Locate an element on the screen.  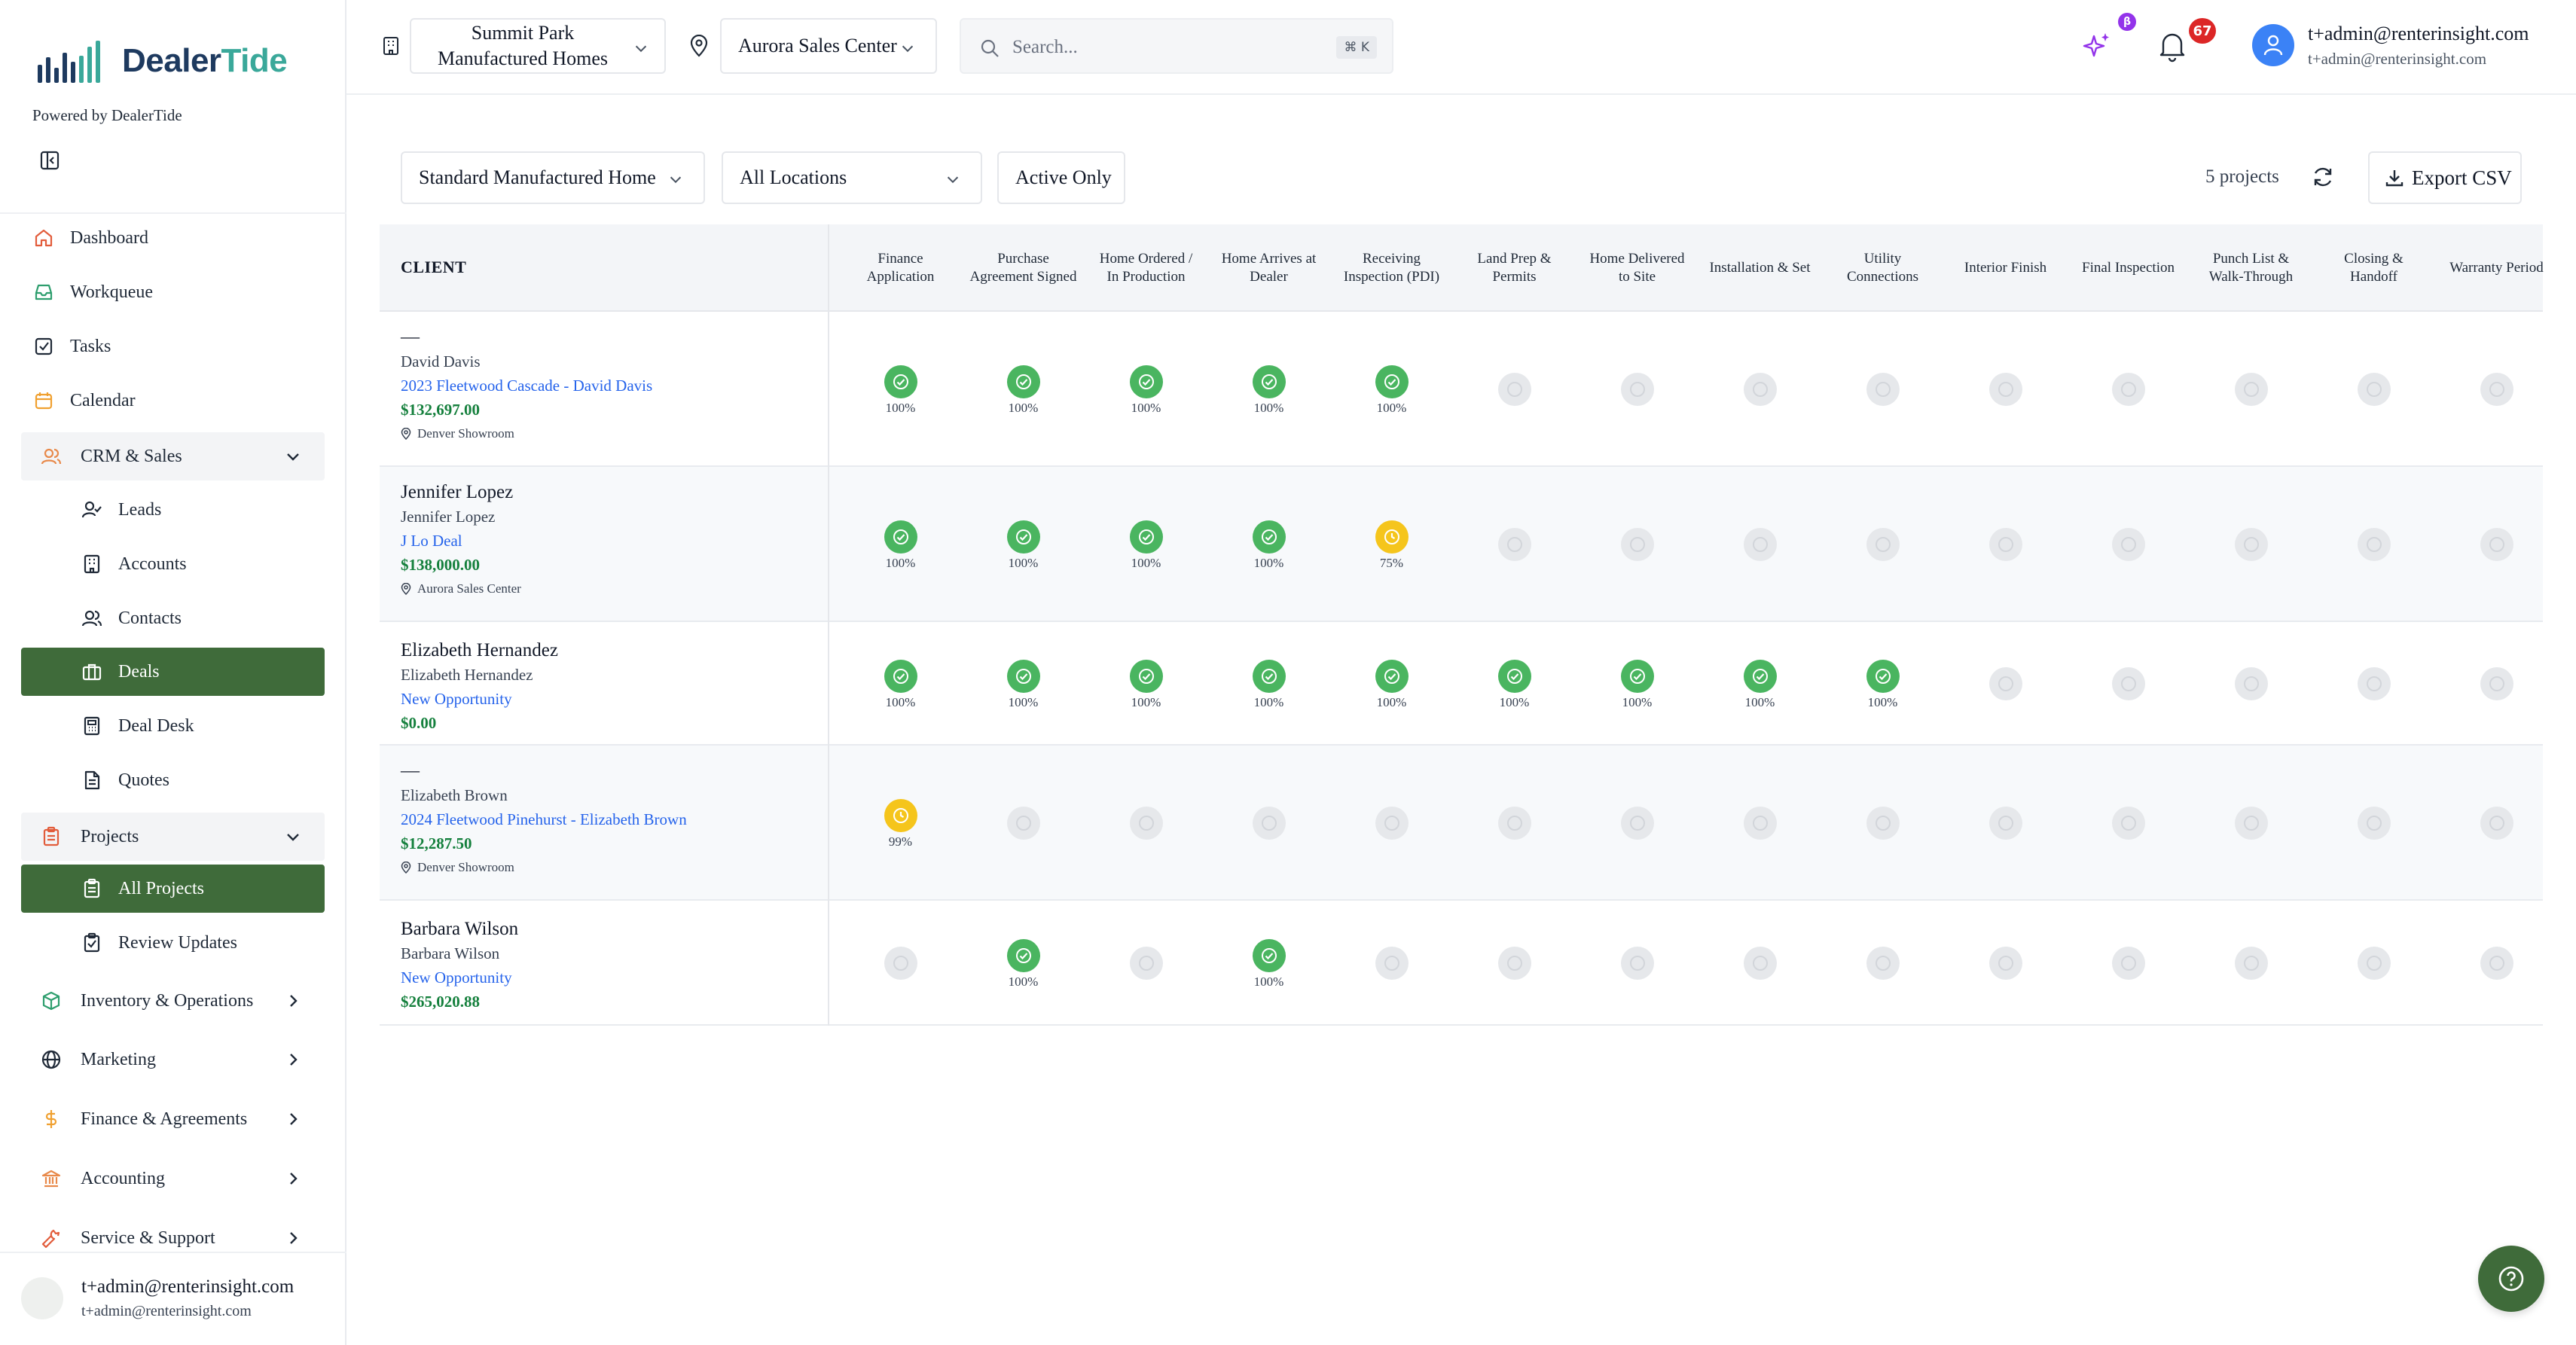
sidebar-item-calendar: Calendar is located at coordinates (173, 401).